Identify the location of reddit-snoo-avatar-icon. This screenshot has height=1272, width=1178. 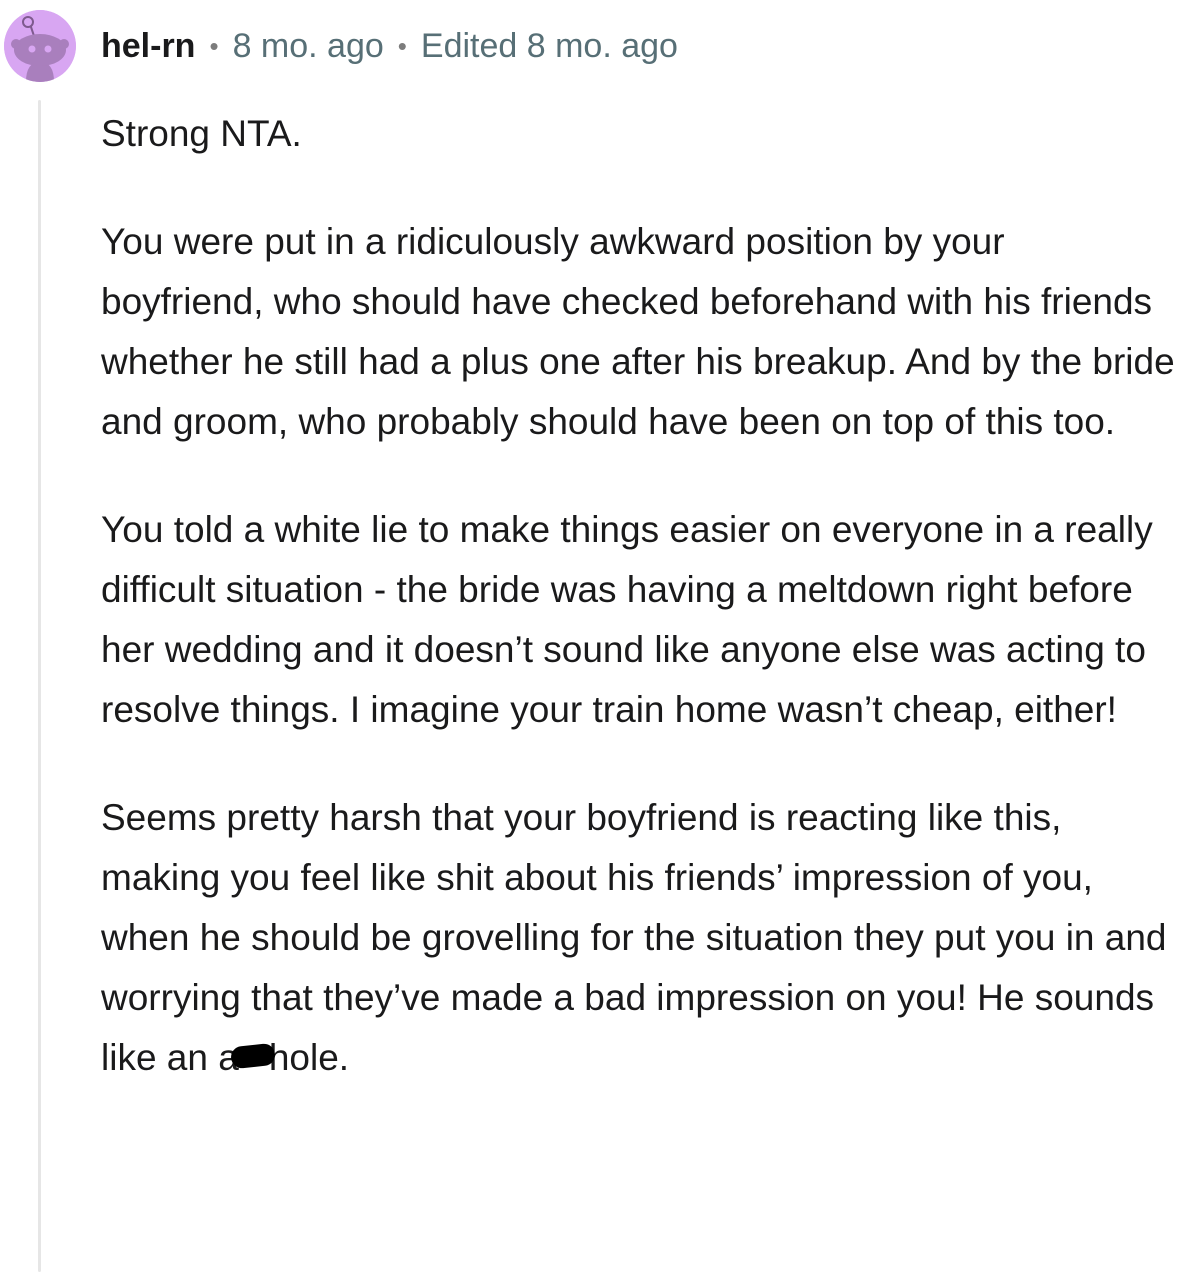
(40, 46).